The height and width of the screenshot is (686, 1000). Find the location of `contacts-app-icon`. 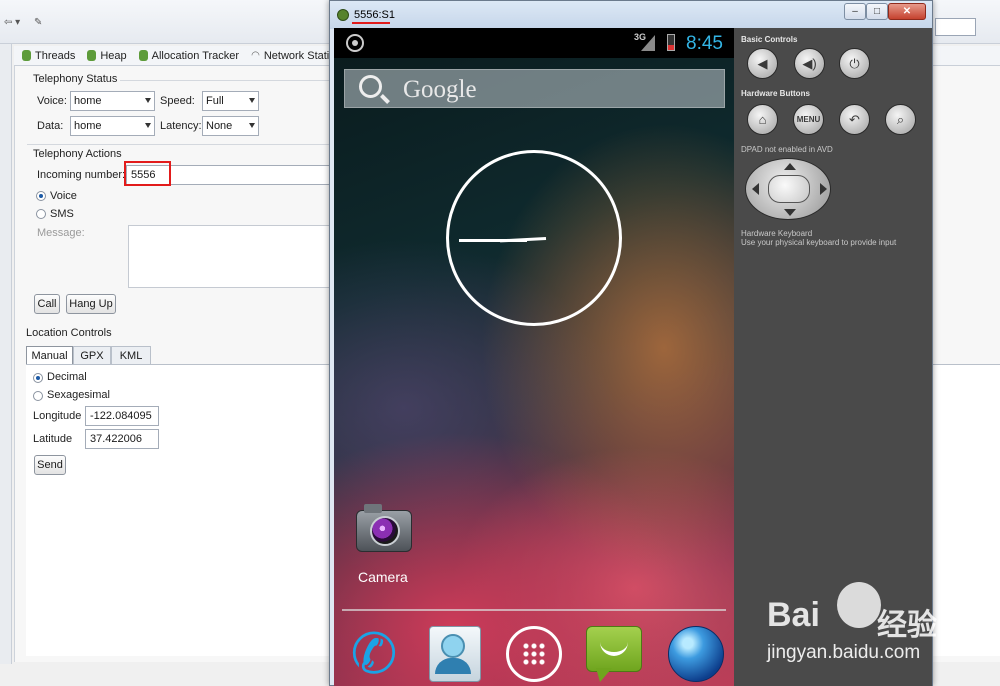

contacts-app-icon is located at coordinates (457, 654).